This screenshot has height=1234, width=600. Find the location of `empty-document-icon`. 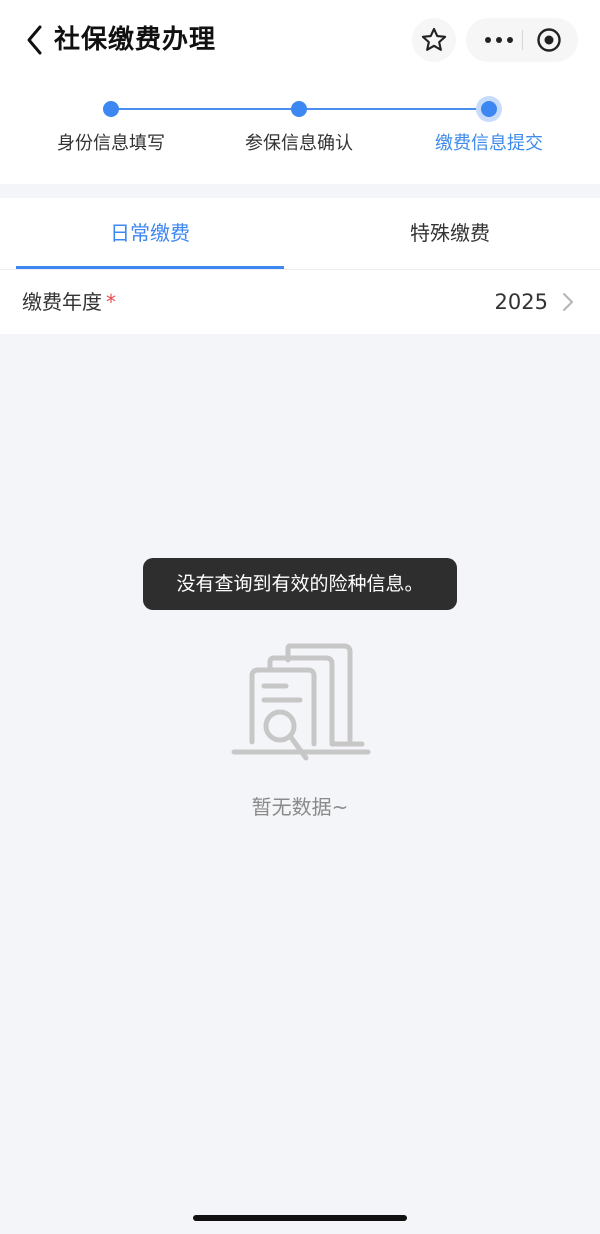

empty-document-icon is located at coordinates (301, 702).